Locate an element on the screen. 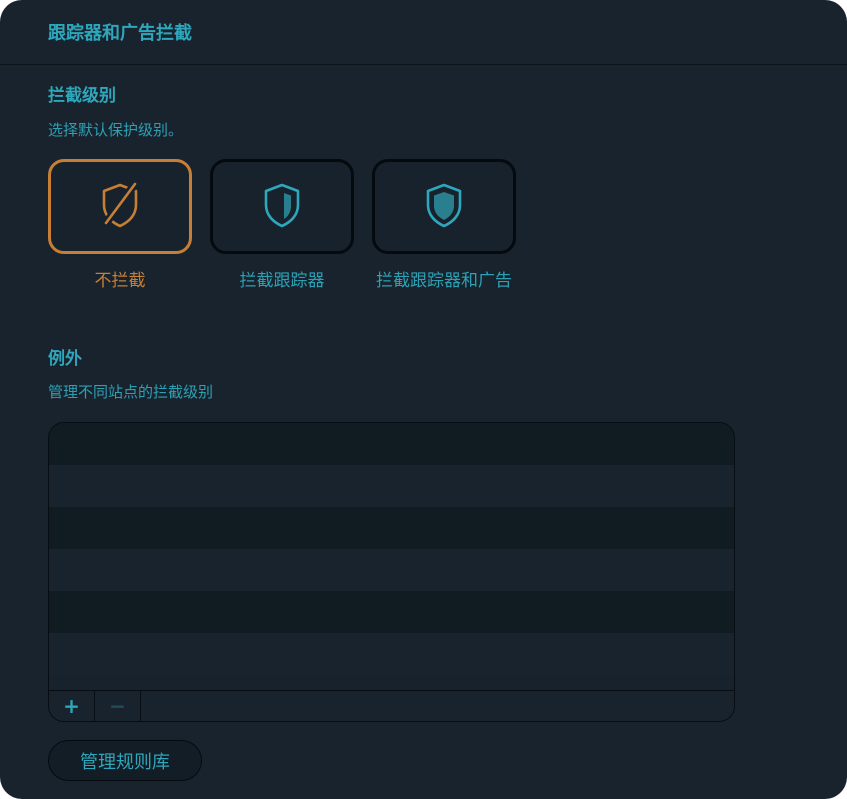 This screenshot has width=847, height=799. exceptions-description: 管理不同站点的拦截级别 is located at coordinates (131, 392).